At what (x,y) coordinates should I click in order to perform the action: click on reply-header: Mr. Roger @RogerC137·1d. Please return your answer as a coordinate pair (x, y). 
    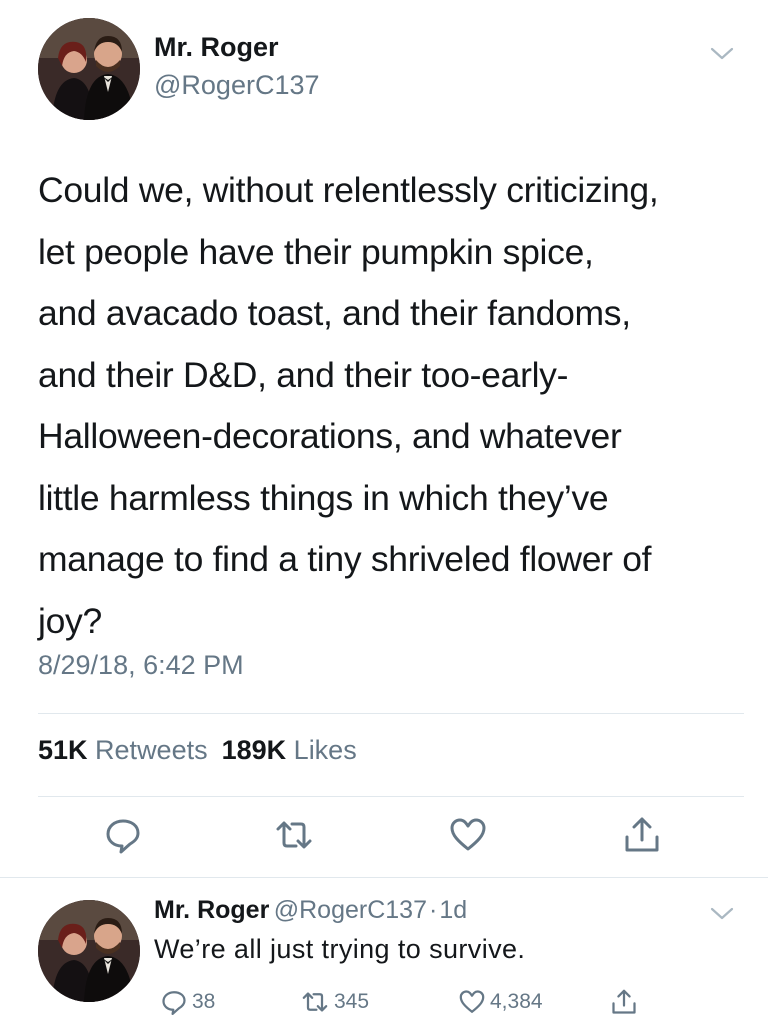
    Looking at the image, I should click on (454, 910).